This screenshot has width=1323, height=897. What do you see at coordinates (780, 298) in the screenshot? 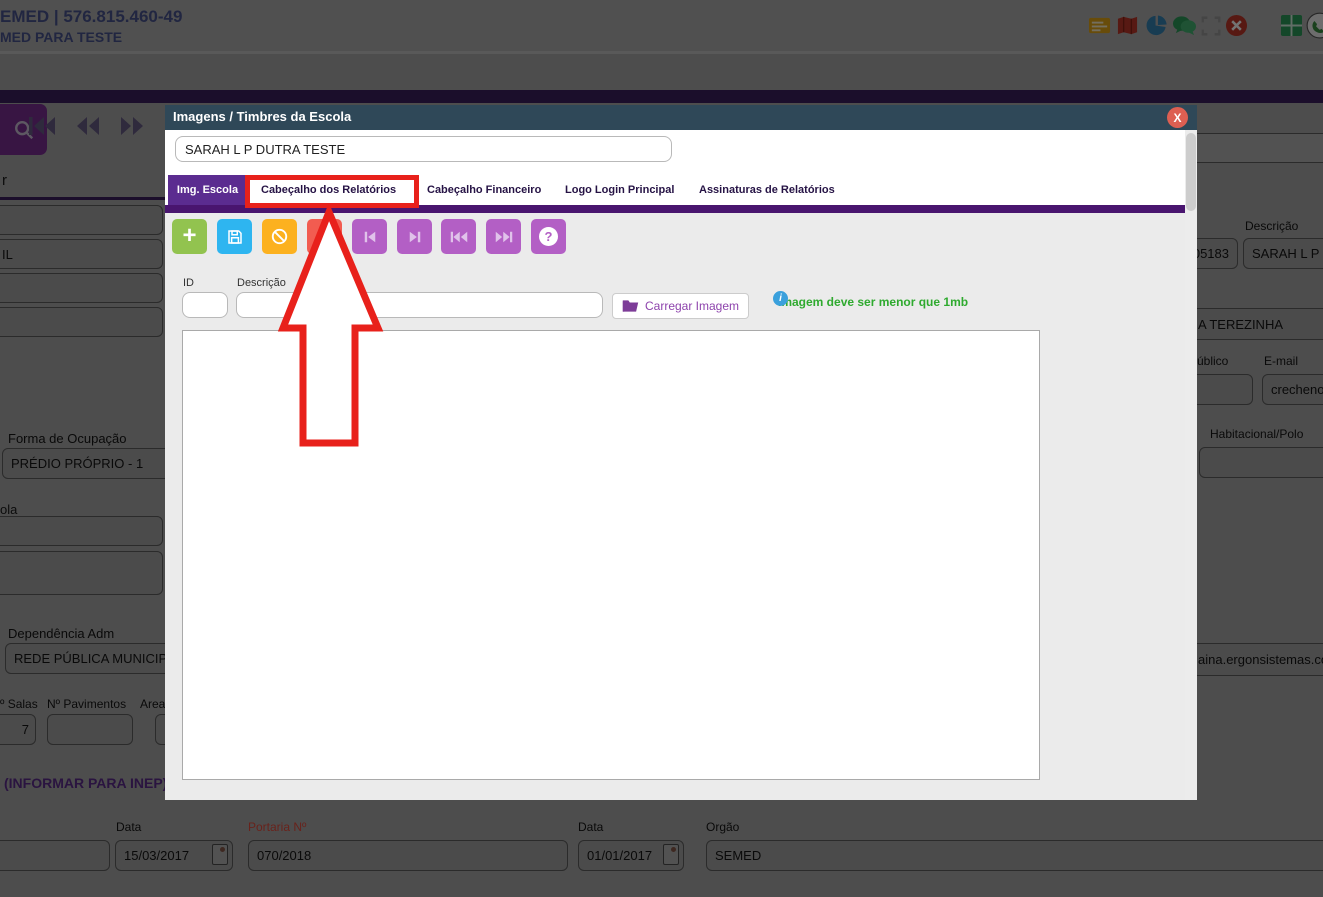
I see `info-icon: i` at bounding box center [780, 298].